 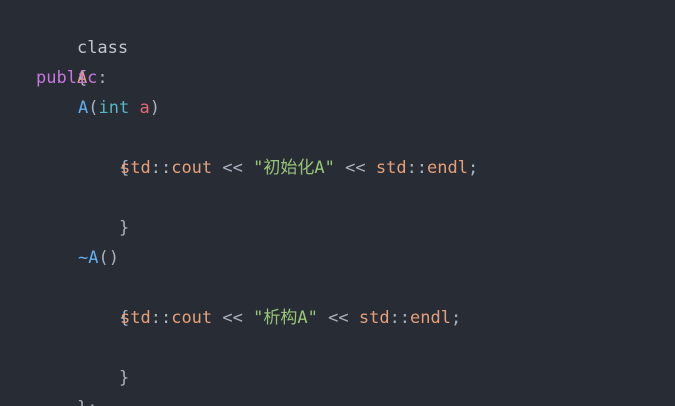 What do you see at coordinates (83, 108) in the screenshot?
I see `constructor-name: A` at bounding box center [83, 108].